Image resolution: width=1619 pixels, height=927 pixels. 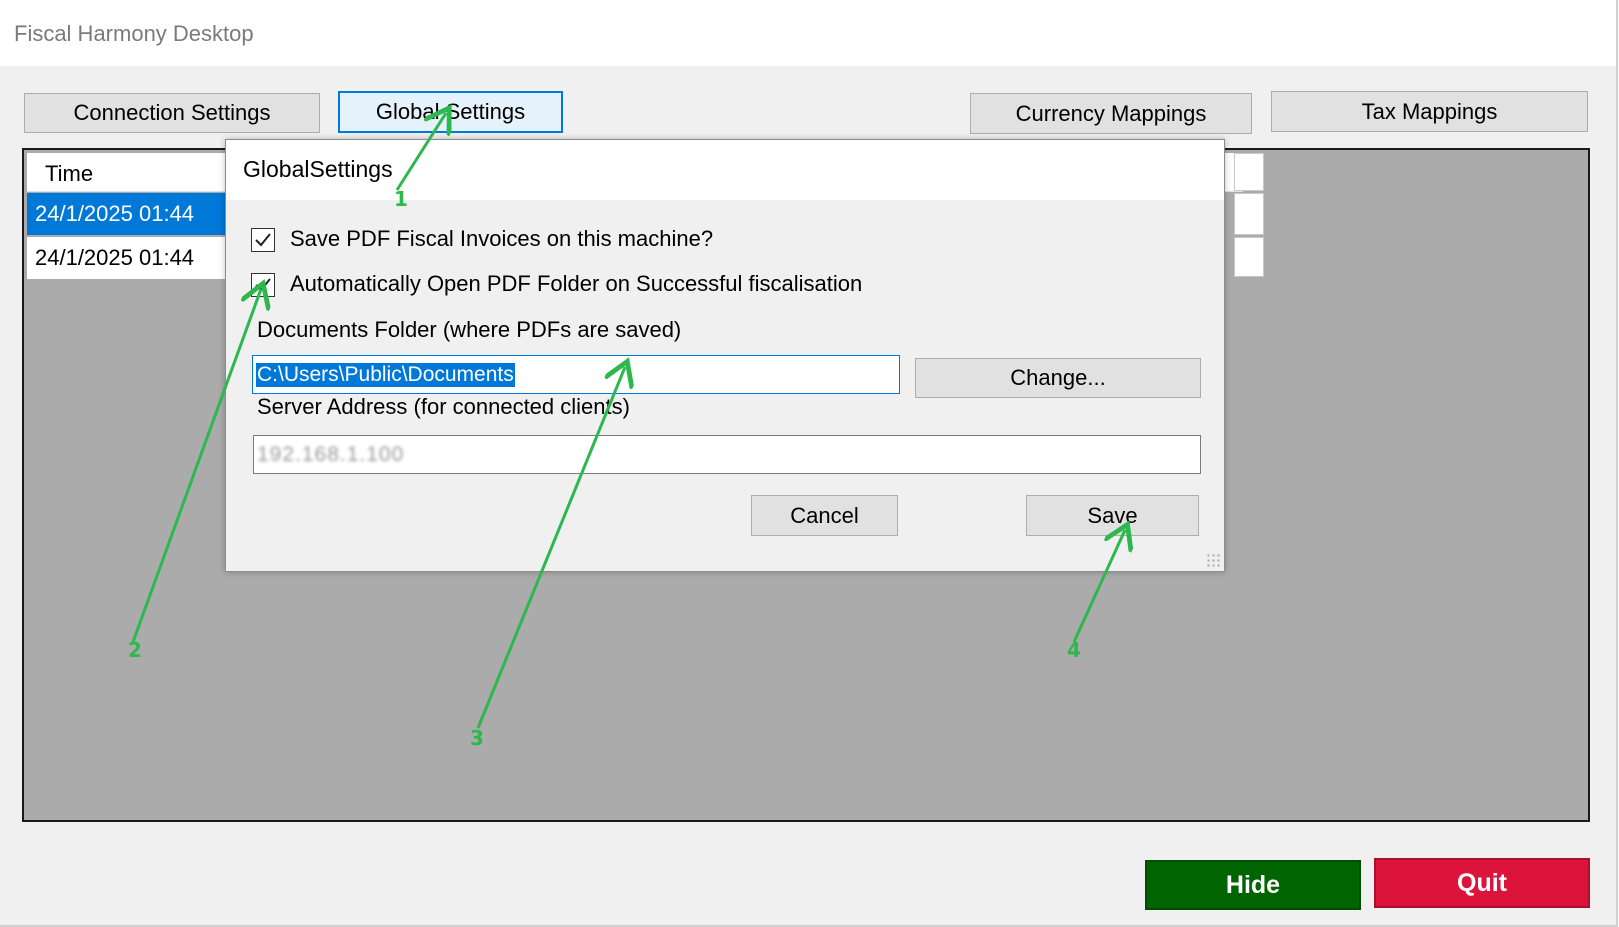 What do you see at coordinates (385, 374) in the screenshot?
I see `documents-folder-value: C:\Users\Public\Documents` at bounding box center [385, 374].